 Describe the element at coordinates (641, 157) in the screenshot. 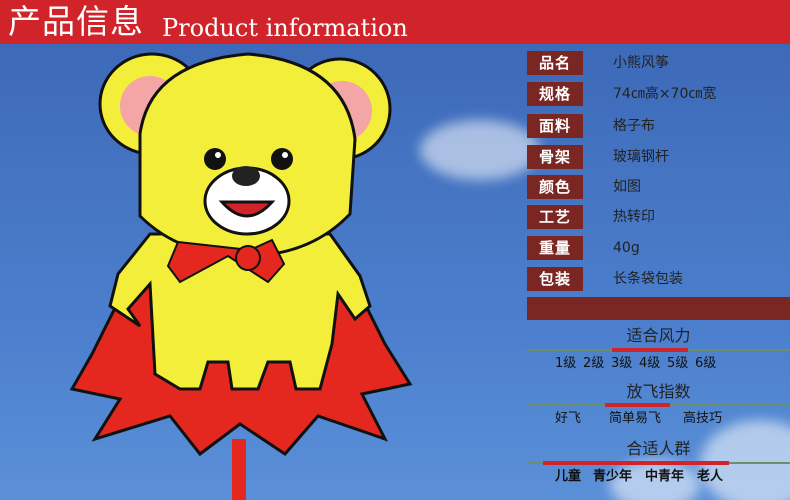

I see `spec-value: 玻璃钢杆` at that location.